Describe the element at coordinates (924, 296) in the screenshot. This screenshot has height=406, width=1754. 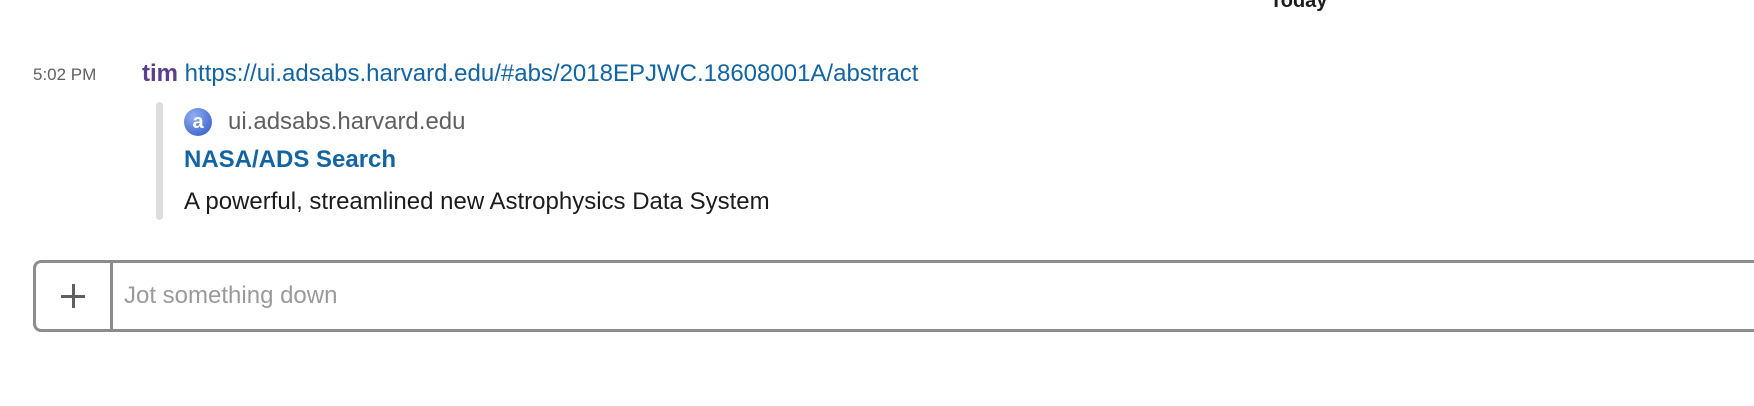
I see `message-input` at that location.